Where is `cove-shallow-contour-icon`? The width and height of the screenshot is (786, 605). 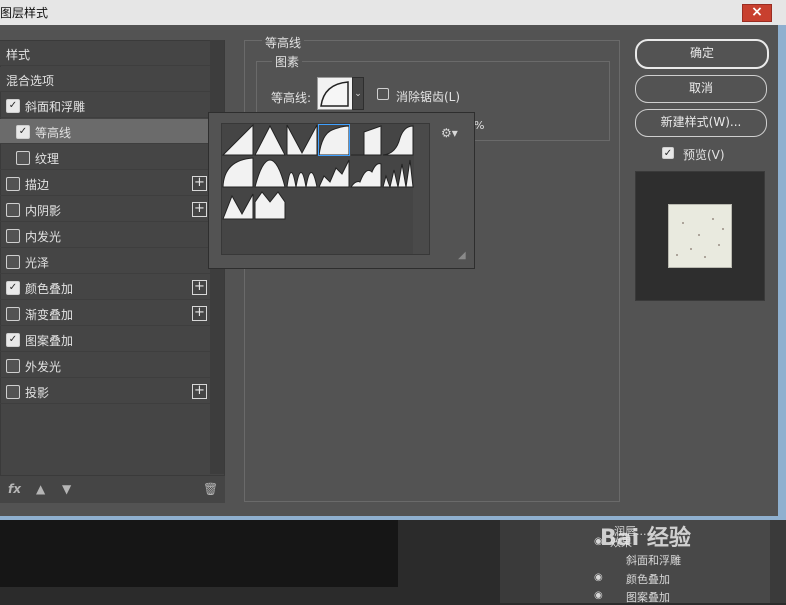
cove-shallow-contour-icon is located at coordinates (366, 140).